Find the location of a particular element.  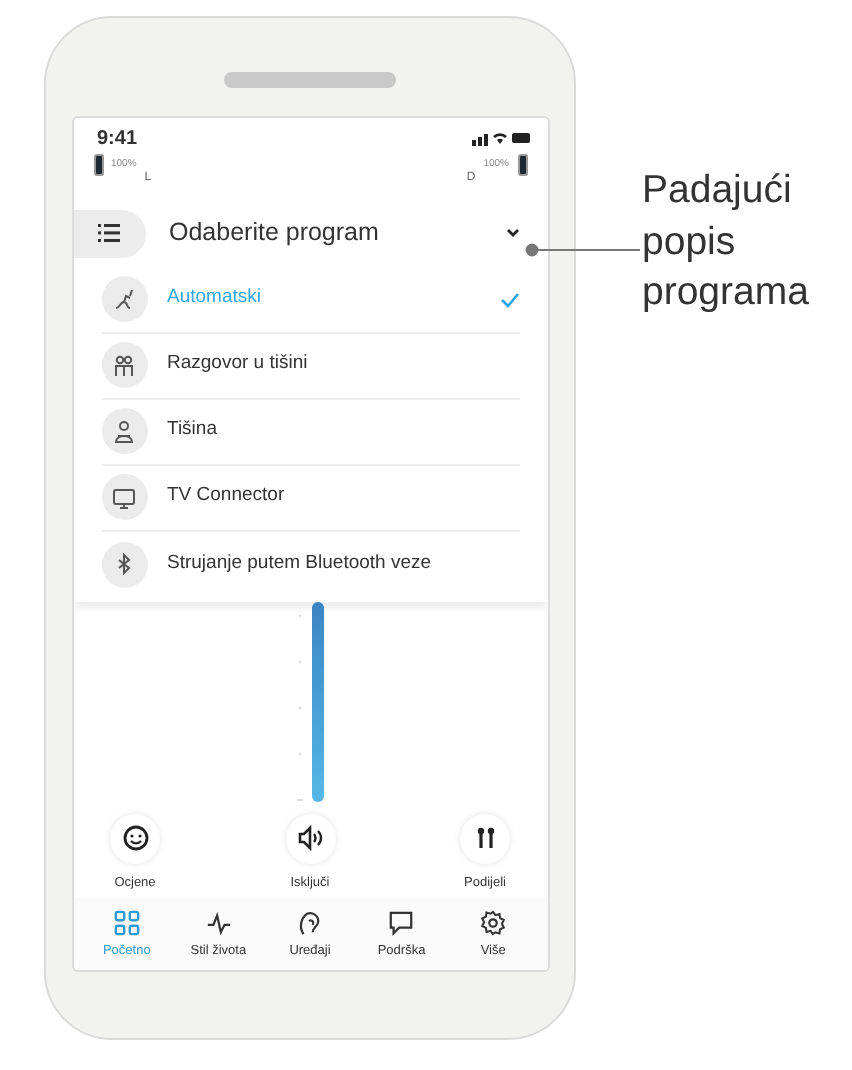

menu-button is located at coordinates (109, 233).